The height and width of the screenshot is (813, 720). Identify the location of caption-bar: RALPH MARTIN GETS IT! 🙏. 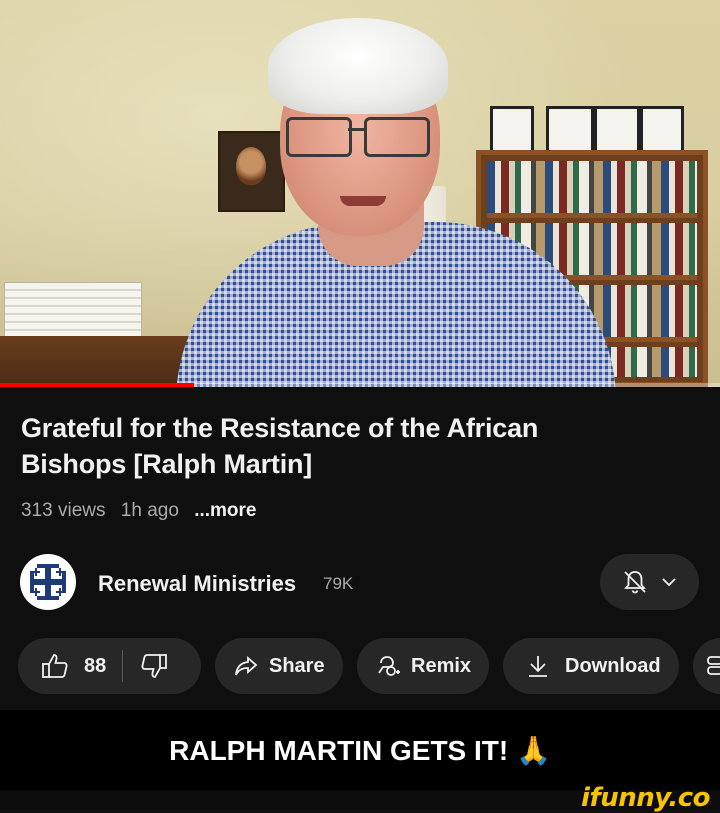
(360, 750).